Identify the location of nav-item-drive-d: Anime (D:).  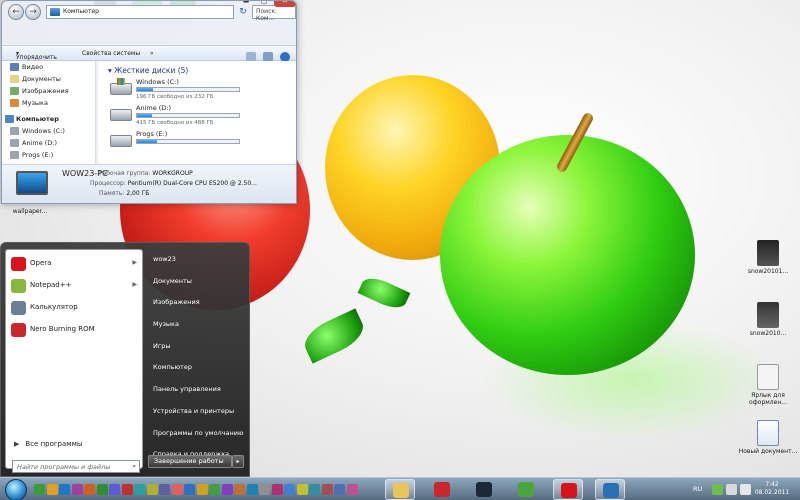
(48, 143).